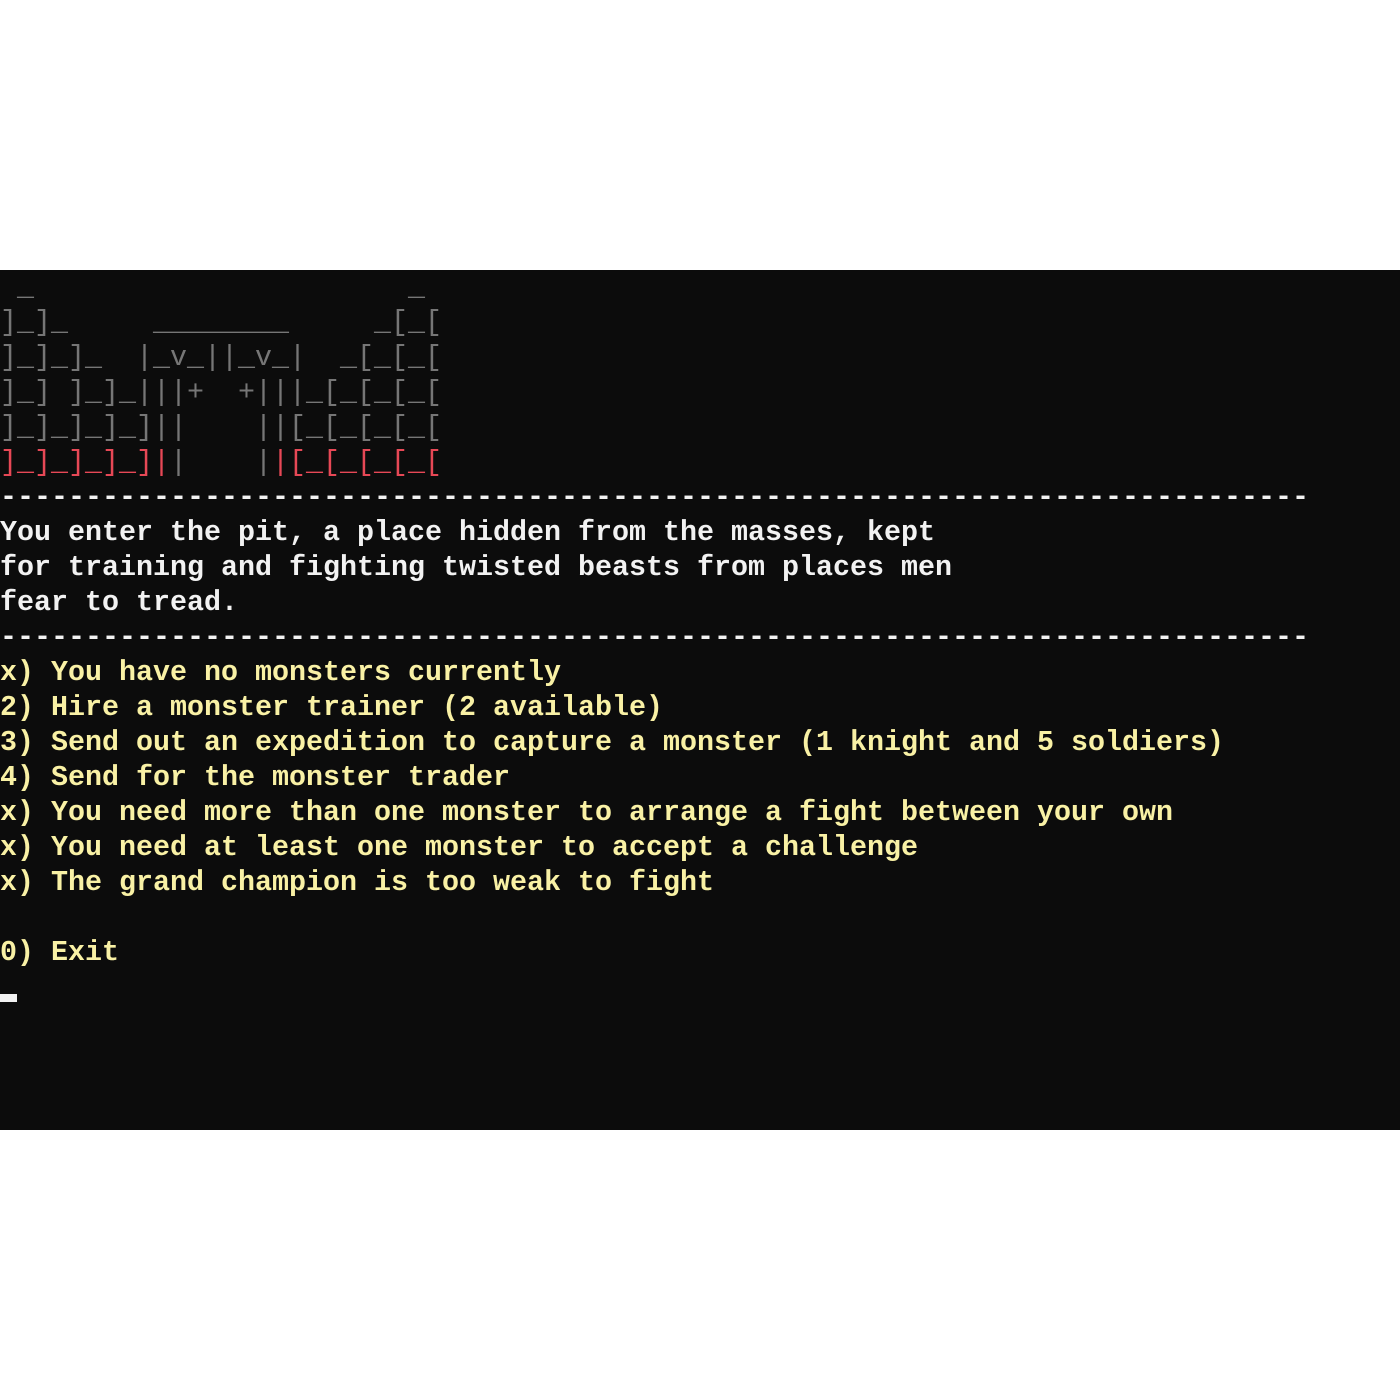 This screenshot has width=1400, height=1400. What do you see at coordinates (280, 777) in the screenshot?
I see `menu-label: Send for the monster trader` at bounding box center [280, 777].